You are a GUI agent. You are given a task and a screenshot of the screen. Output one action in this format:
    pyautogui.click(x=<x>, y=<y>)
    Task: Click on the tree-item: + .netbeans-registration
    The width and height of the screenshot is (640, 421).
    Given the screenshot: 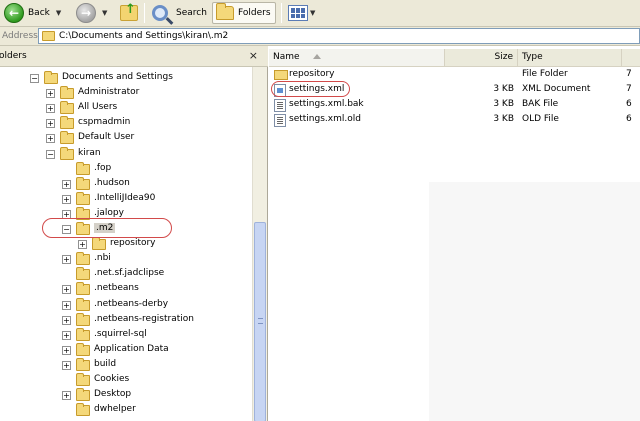 What is the action you would take?
    pyautogui.click(x=152, y=320)
    